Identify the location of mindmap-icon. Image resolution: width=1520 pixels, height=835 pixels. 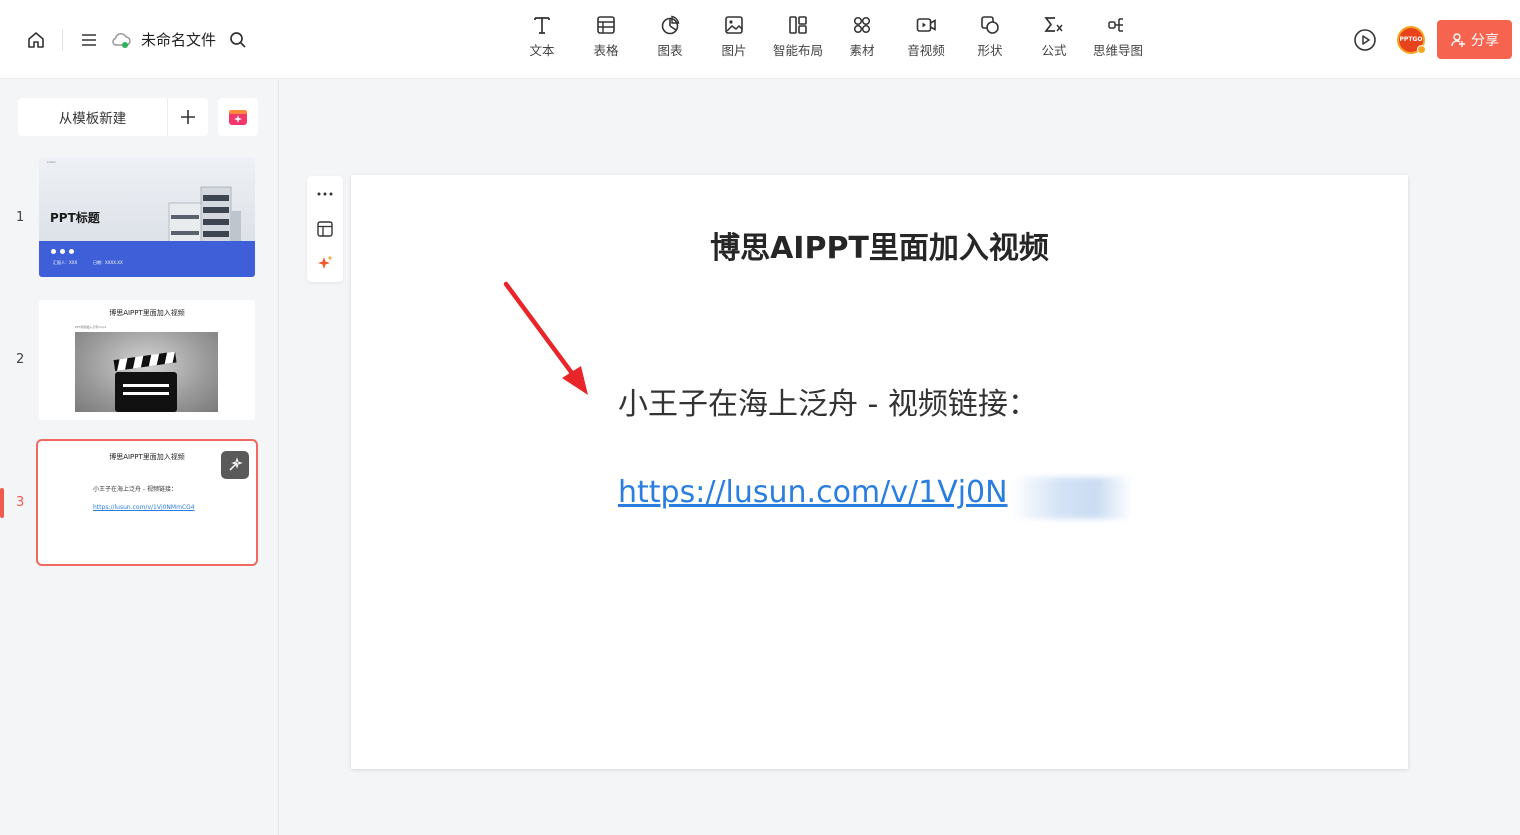
(1115, 25).